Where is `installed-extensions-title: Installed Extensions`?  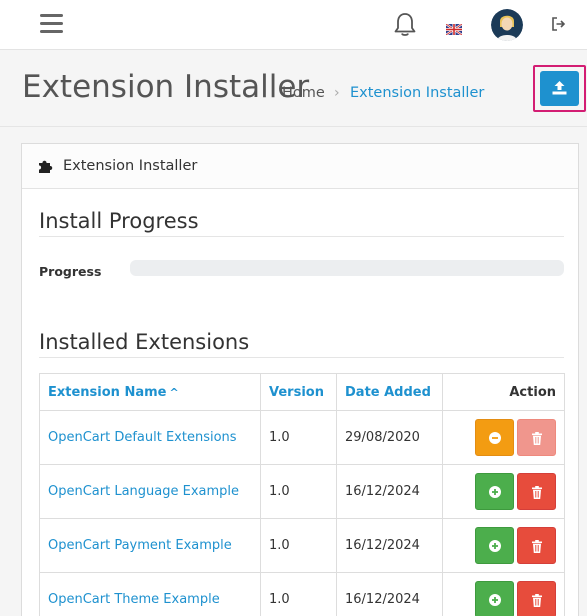
installed-extensions-title: Installed Extensions is located at coordinates (144, 342).